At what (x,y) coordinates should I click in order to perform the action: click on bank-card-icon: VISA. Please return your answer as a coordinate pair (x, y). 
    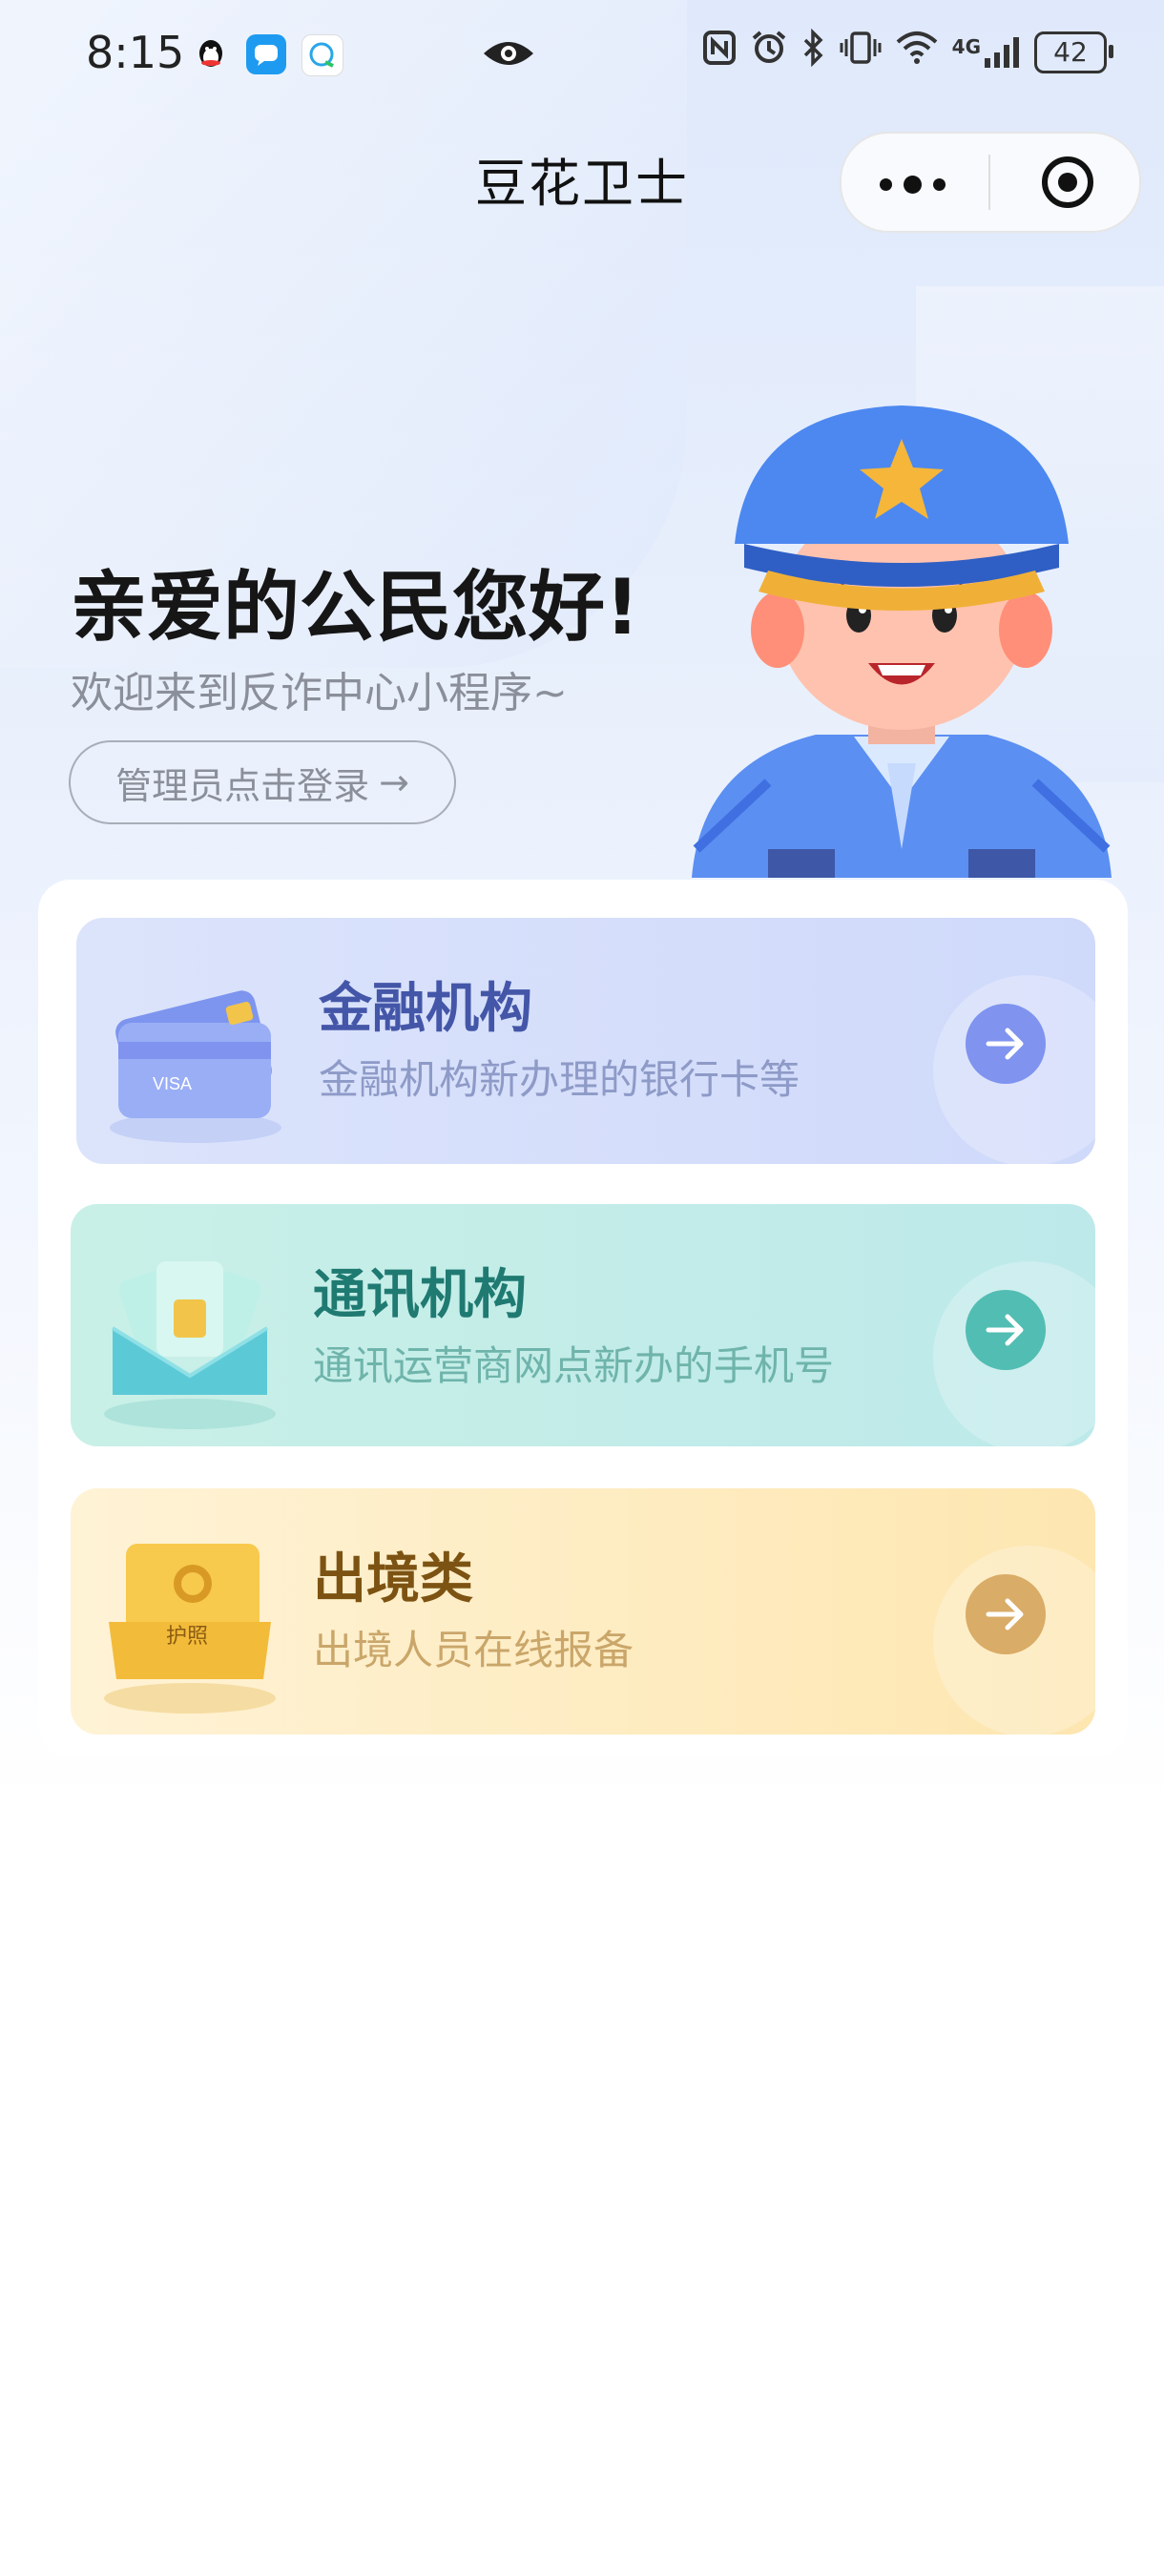
    Looking at the image, I should click on (195, 1046).